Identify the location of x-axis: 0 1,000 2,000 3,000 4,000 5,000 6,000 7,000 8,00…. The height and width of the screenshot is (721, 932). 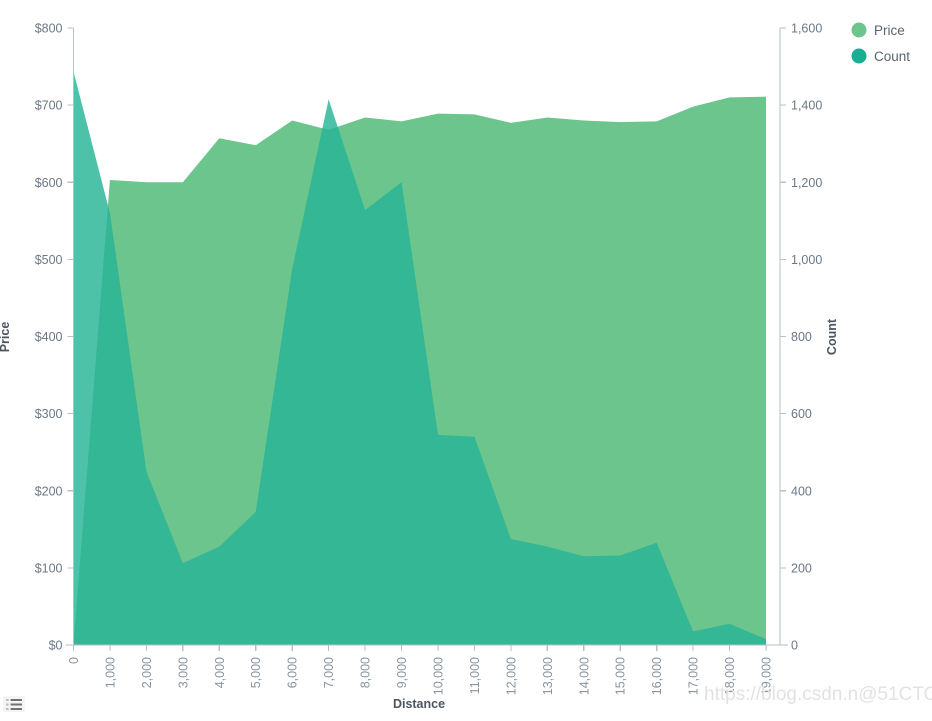
(426, 677).